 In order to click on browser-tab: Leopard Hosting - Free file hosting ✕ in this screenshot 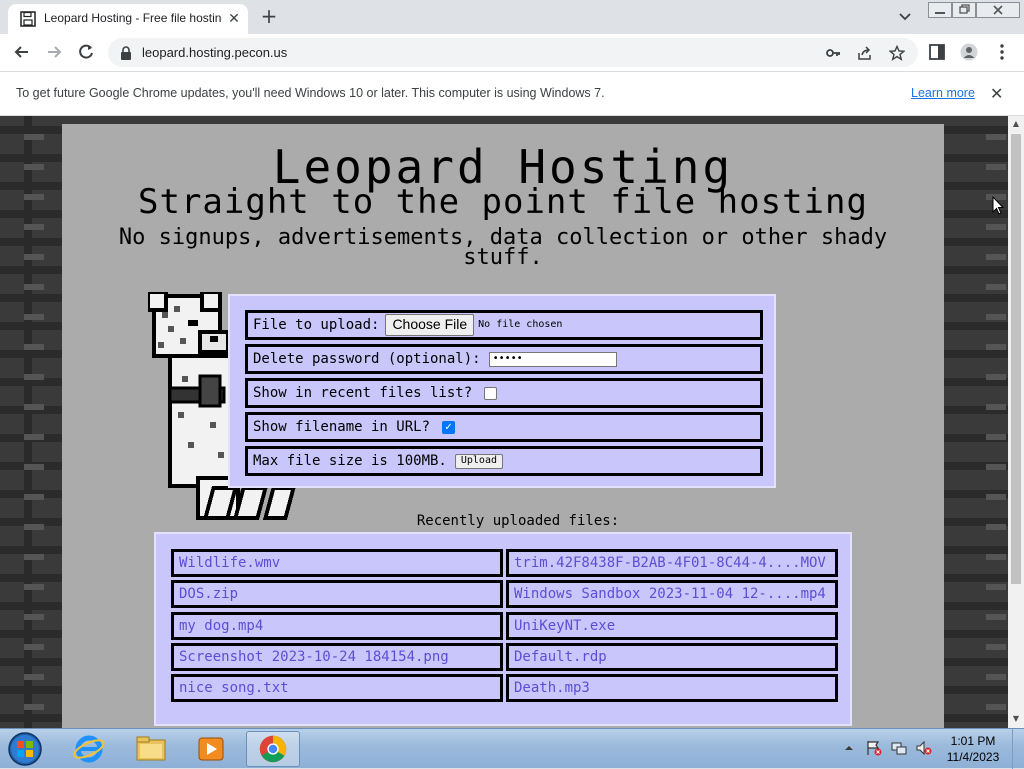, I will do `click(128, 19)`.